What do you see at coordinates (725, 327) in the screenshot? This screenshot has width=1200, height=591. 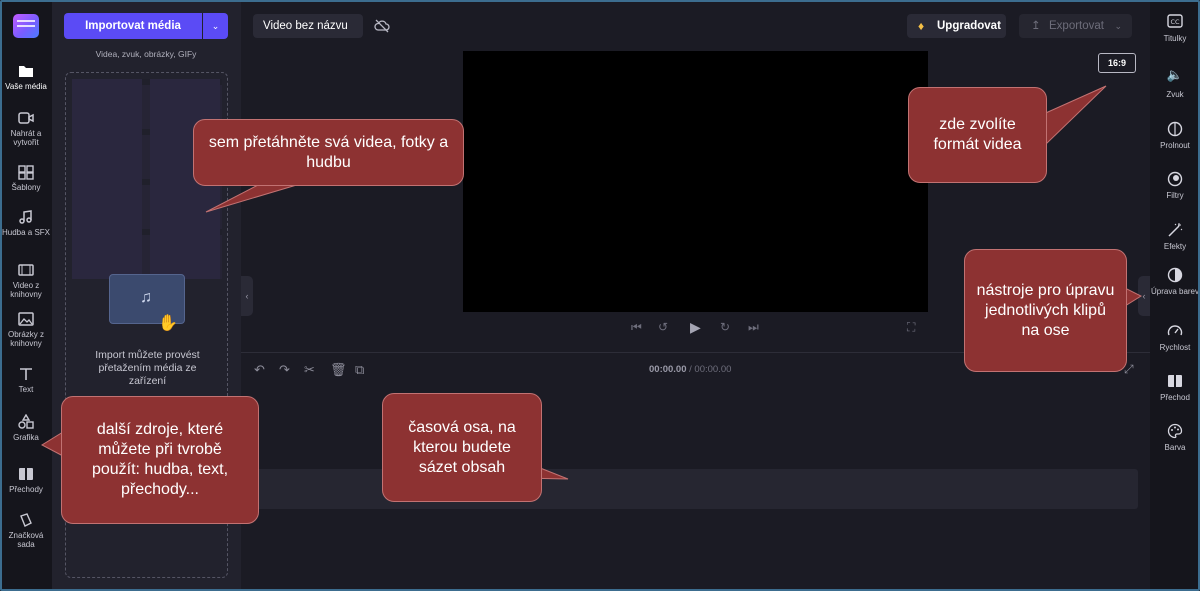 I see `forward-5-icon: ↻` at bounding box center [725, 327].